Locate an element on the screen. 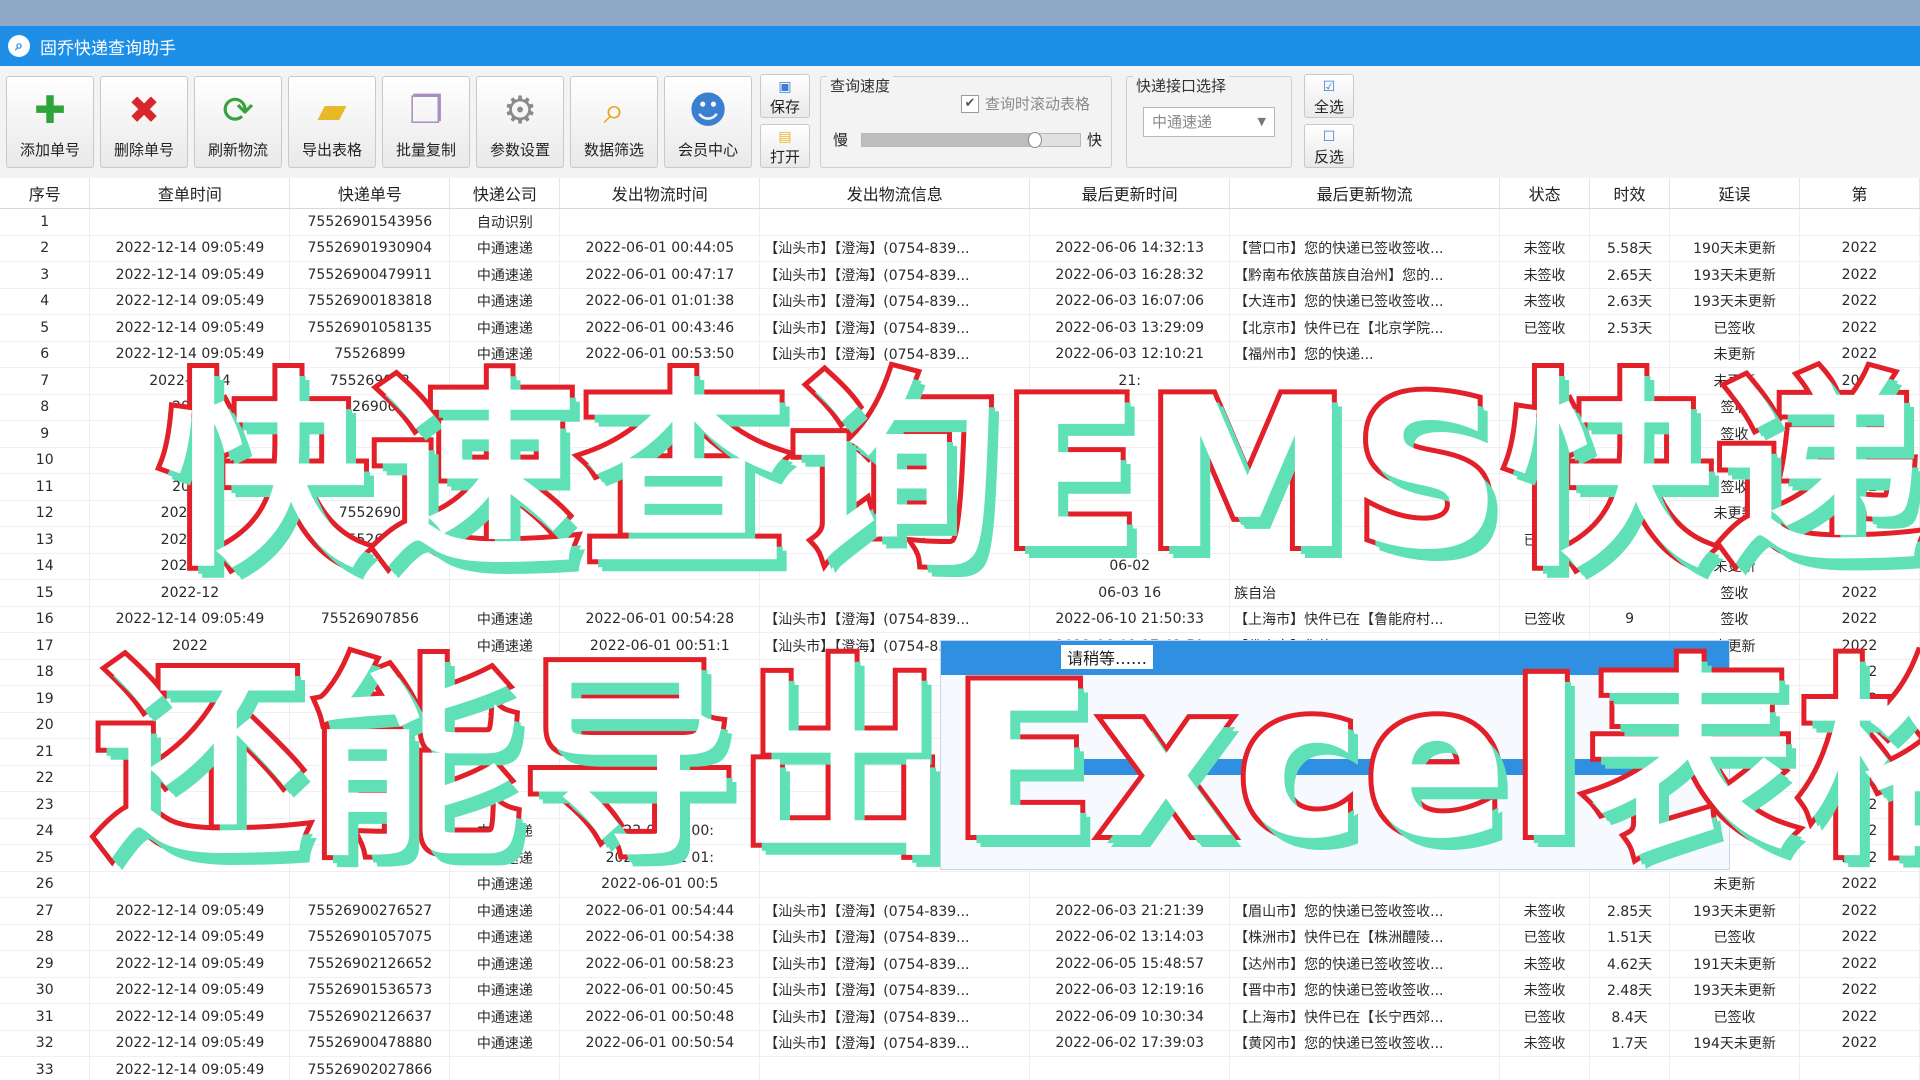 The width and height of the screenshot is (1920, 1080). column-header: 时效 is located at coordinates (1630, 193).